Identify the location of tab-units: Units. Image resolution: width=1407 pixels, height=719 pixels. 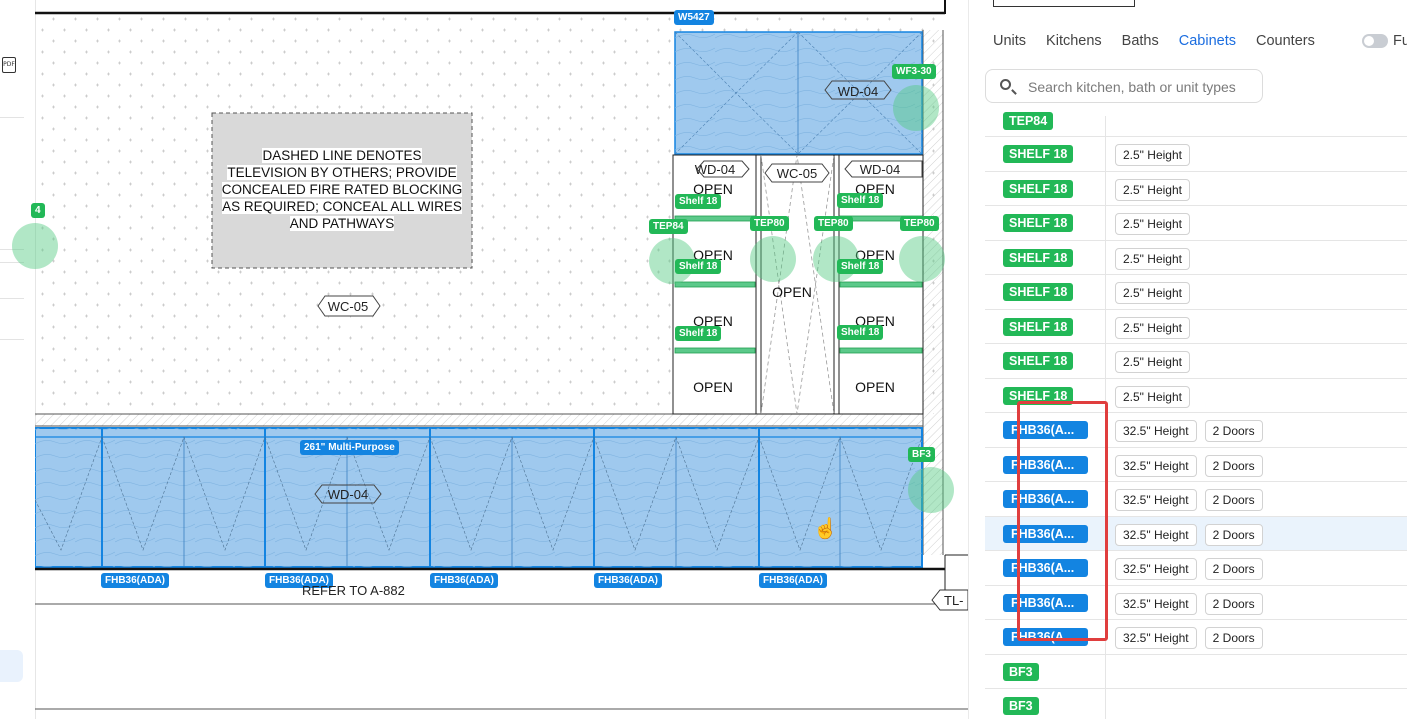
(1009, 42).